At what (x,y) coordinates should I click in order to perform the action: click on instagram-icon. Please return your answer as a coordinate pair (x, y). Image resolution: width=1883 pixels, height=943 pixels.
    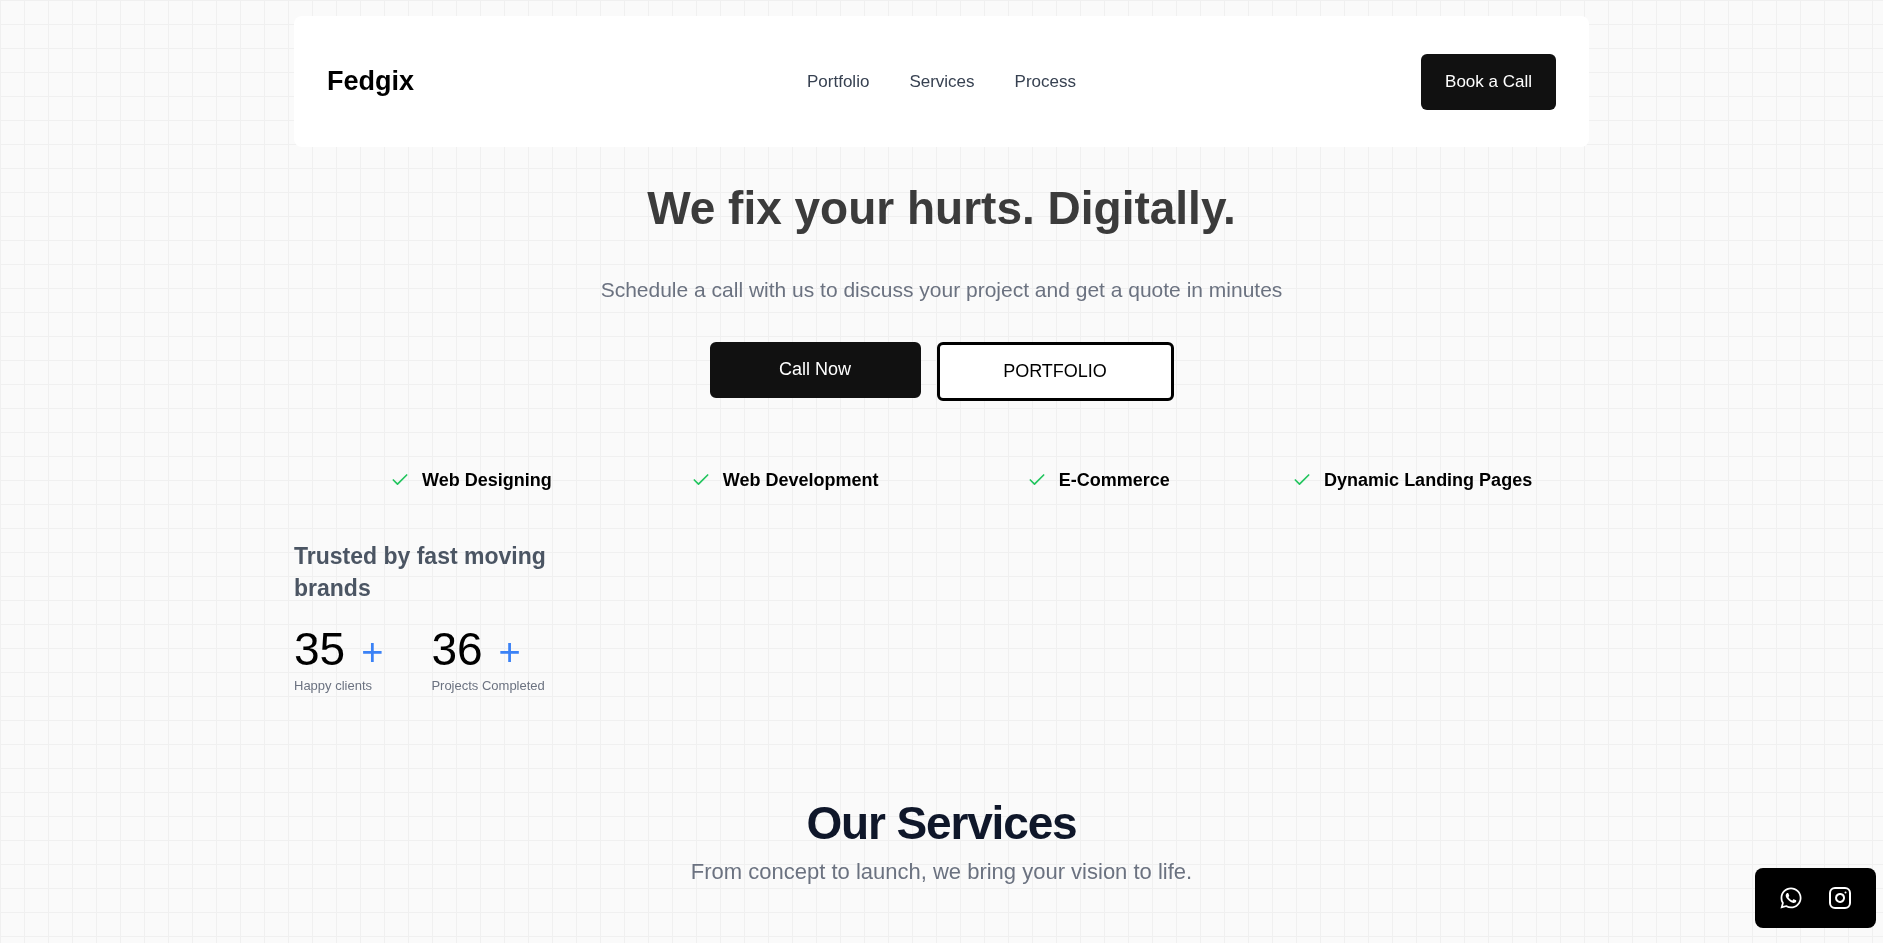
    Looking at the image, I should click on (1839, 898).